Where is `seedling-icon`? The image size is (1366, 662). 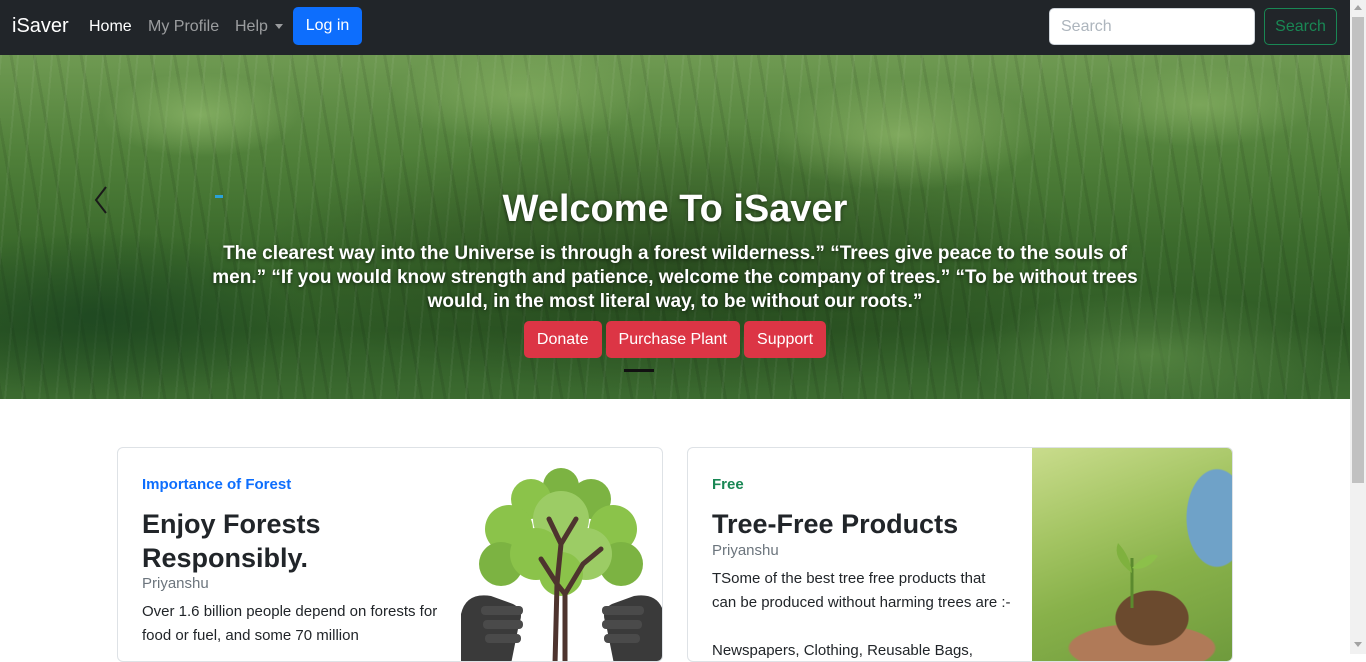 seedling-icon is located at coordinates (1137, 575).